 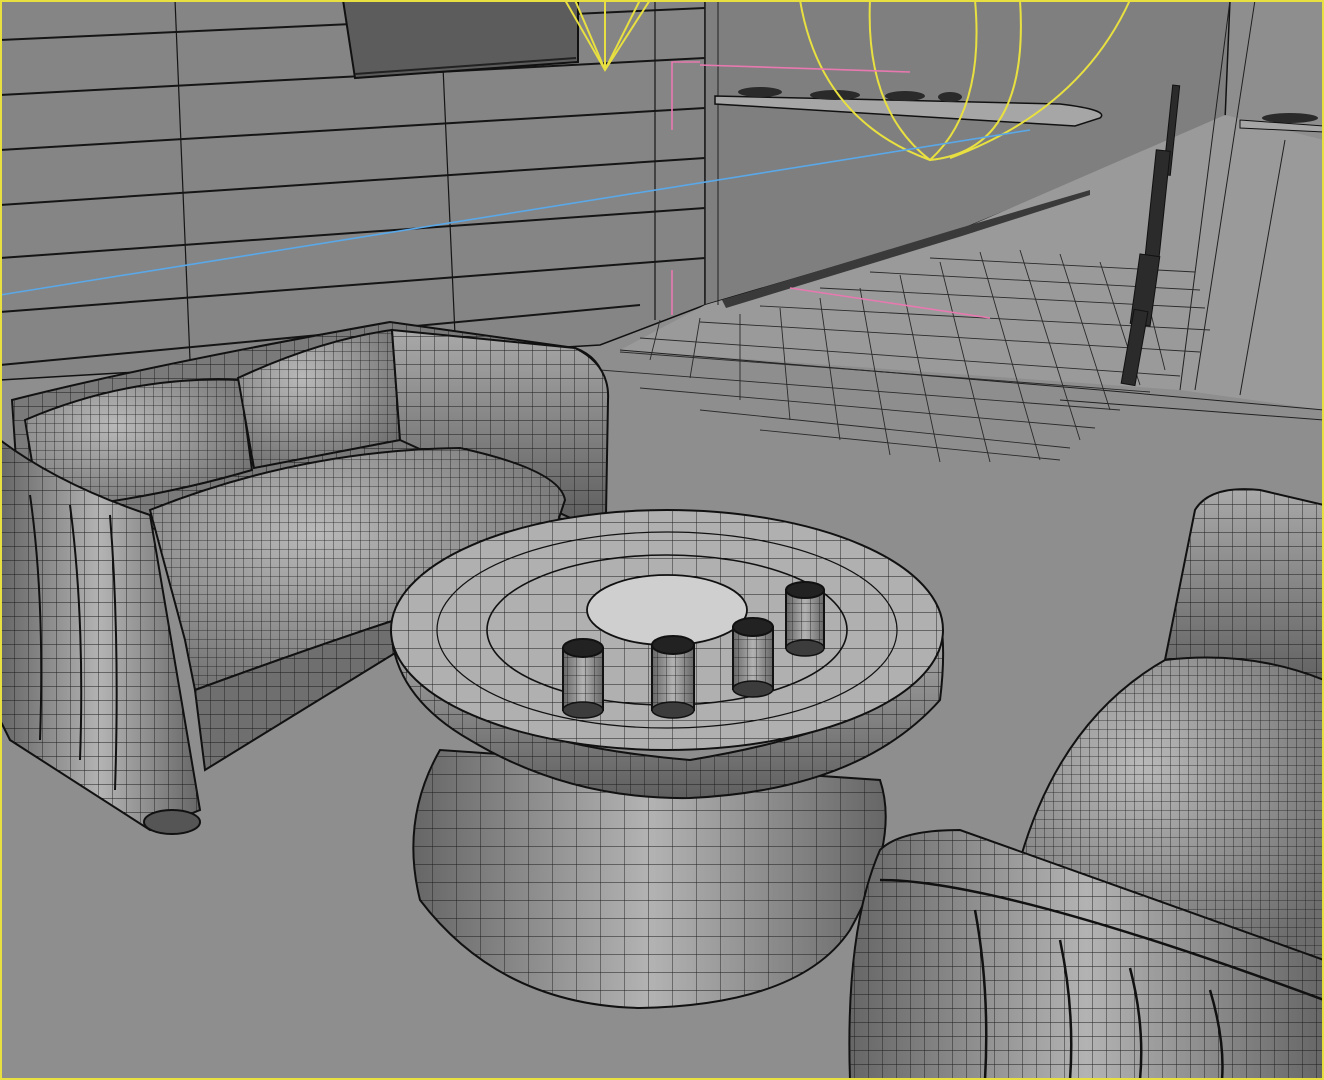 What do you see at coordinates (667, 610) in the screenshot?
I see `table-center-inset` at bounding box center [667, 610].